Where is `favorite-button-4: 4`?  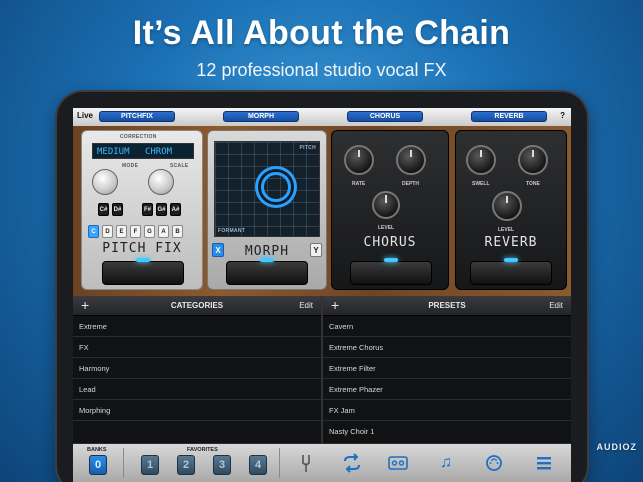
favorite-button-4: 4 is located at coordinates (258, 465).